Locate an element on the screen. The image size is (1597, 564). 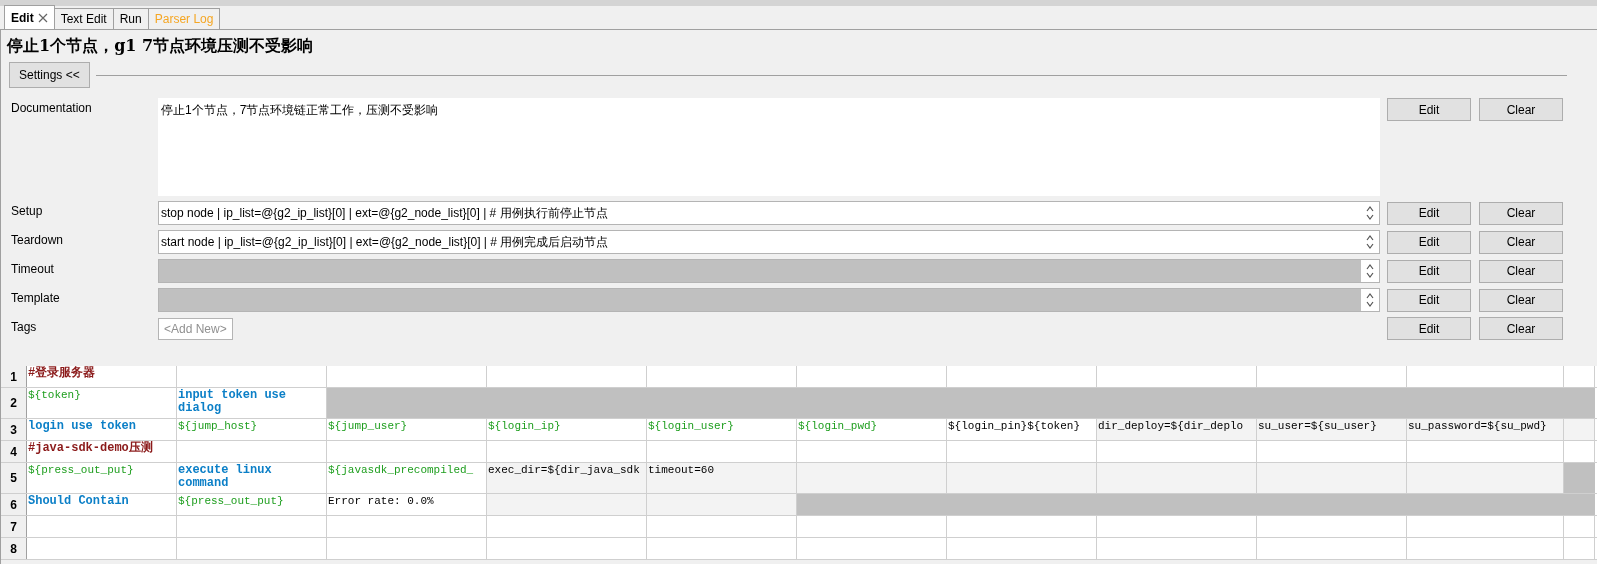
table-cell: su_user=${su_user} is located at coordinates (1332, 429).